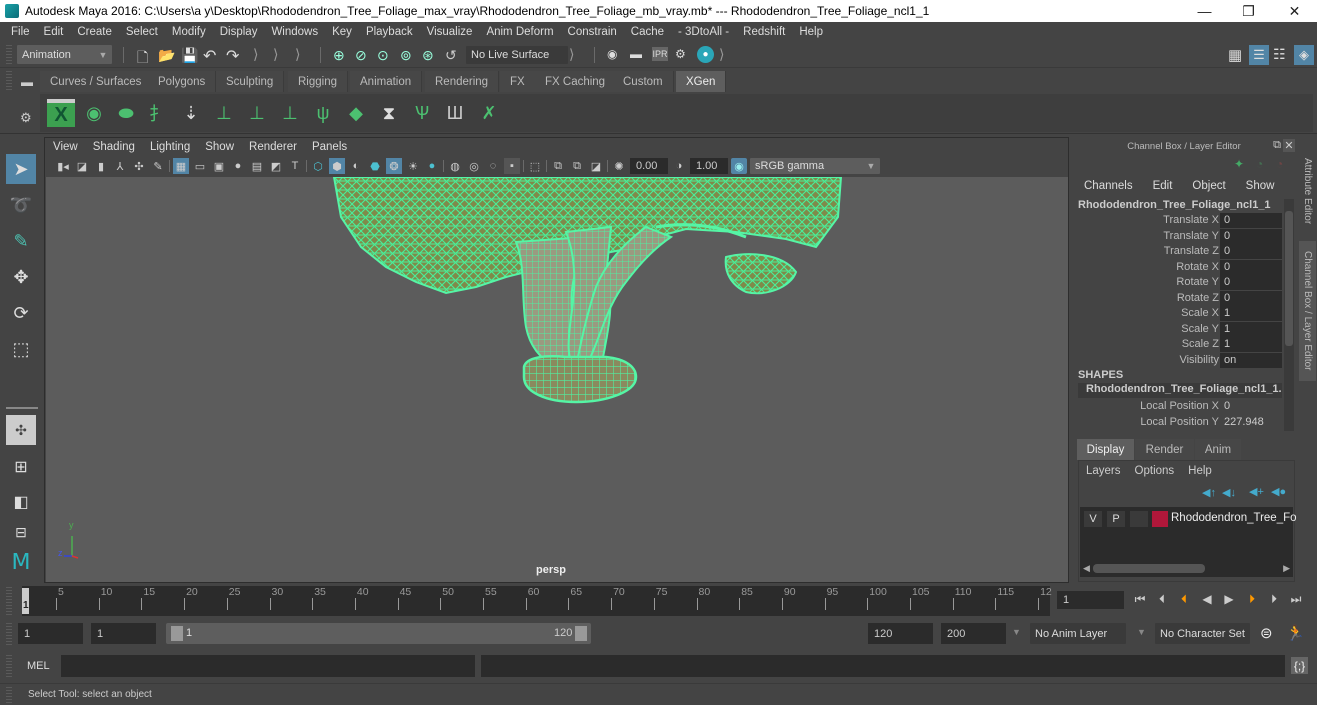  What do you see at coordinates (739, 166) in the screenshot?
I see `color-management-toggle-icon: ◉` at bounding box center [739, 166].